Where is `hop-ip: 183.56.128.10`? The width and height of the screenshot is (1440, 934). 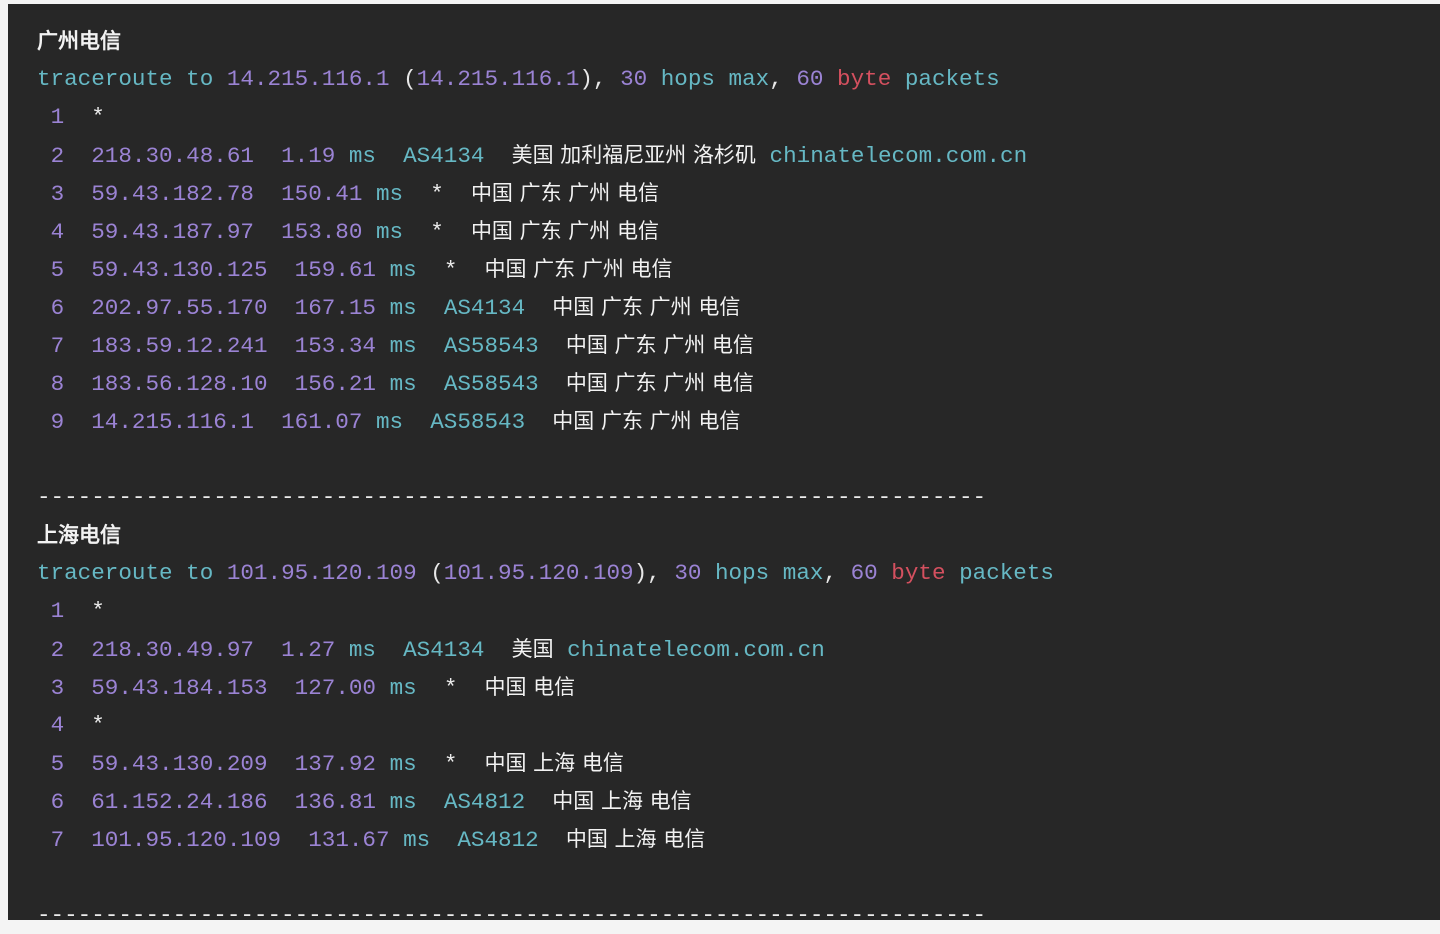 hop-ip: 183.56.128.10 is located at coordinates (179, 384).